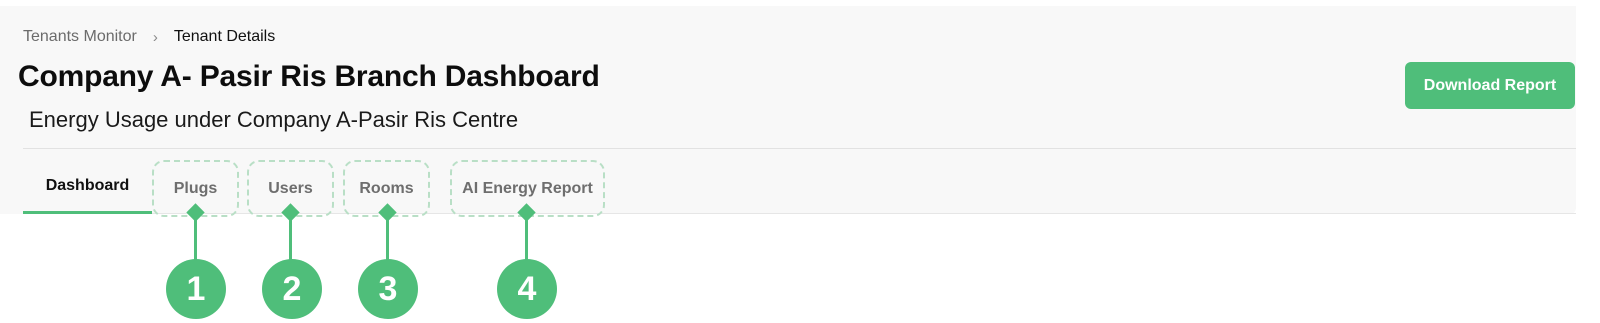 The height and width of the screenshot is (323, 1600). What do you see at coordinates (87, 187) in the screenshot?
I see `tab-dashboard: Dashboard` at bounding box center [87, 187].